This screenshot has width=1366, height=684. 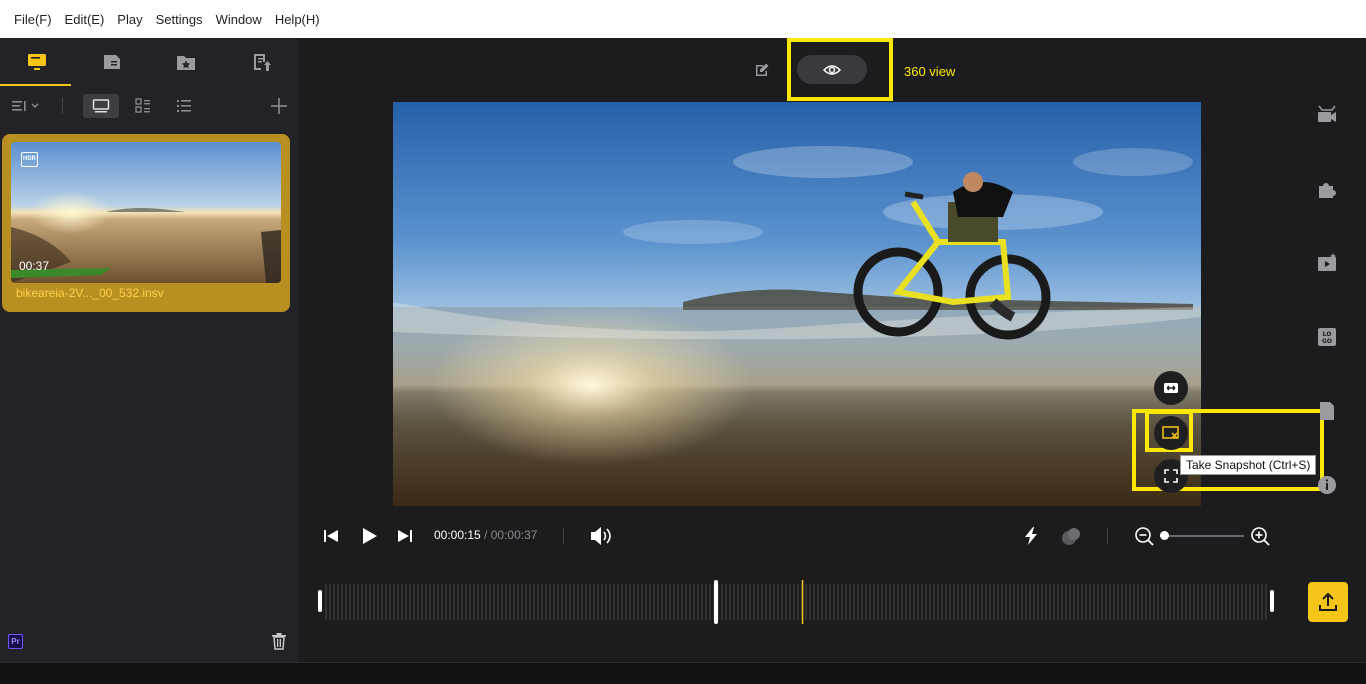 I want to click on library-tabs, so click(x=149, y=62).